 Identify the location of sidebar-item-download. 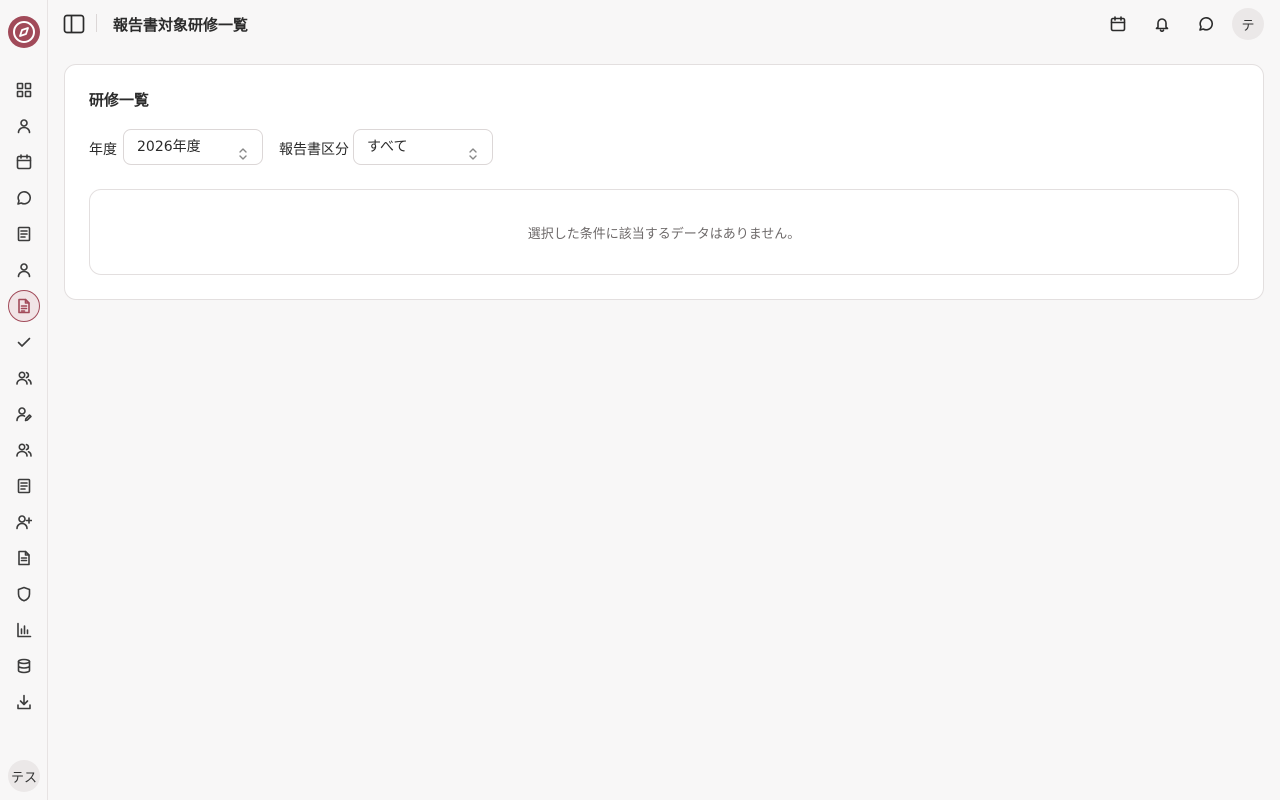
(24, 702).